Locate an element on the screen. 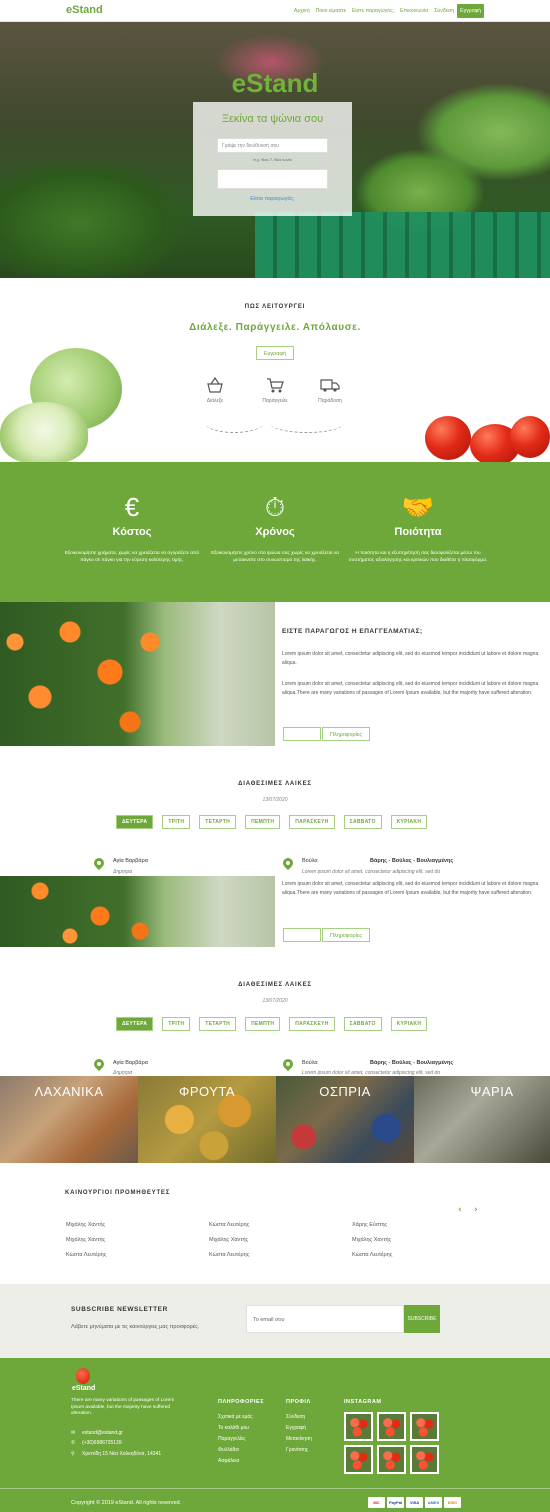  footer-logo: eStand is located at coordinates (83, 1388).